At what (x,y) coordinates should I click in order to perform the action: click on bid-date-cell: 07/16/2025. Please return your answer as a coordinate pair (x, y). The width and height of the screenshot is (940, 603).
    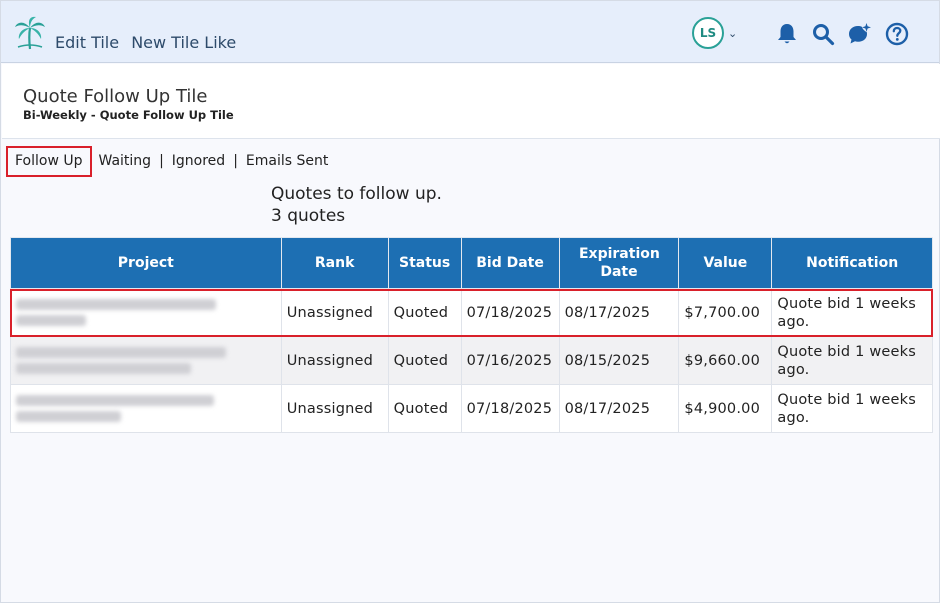
    Looking at the image, I should click on (510, 360).